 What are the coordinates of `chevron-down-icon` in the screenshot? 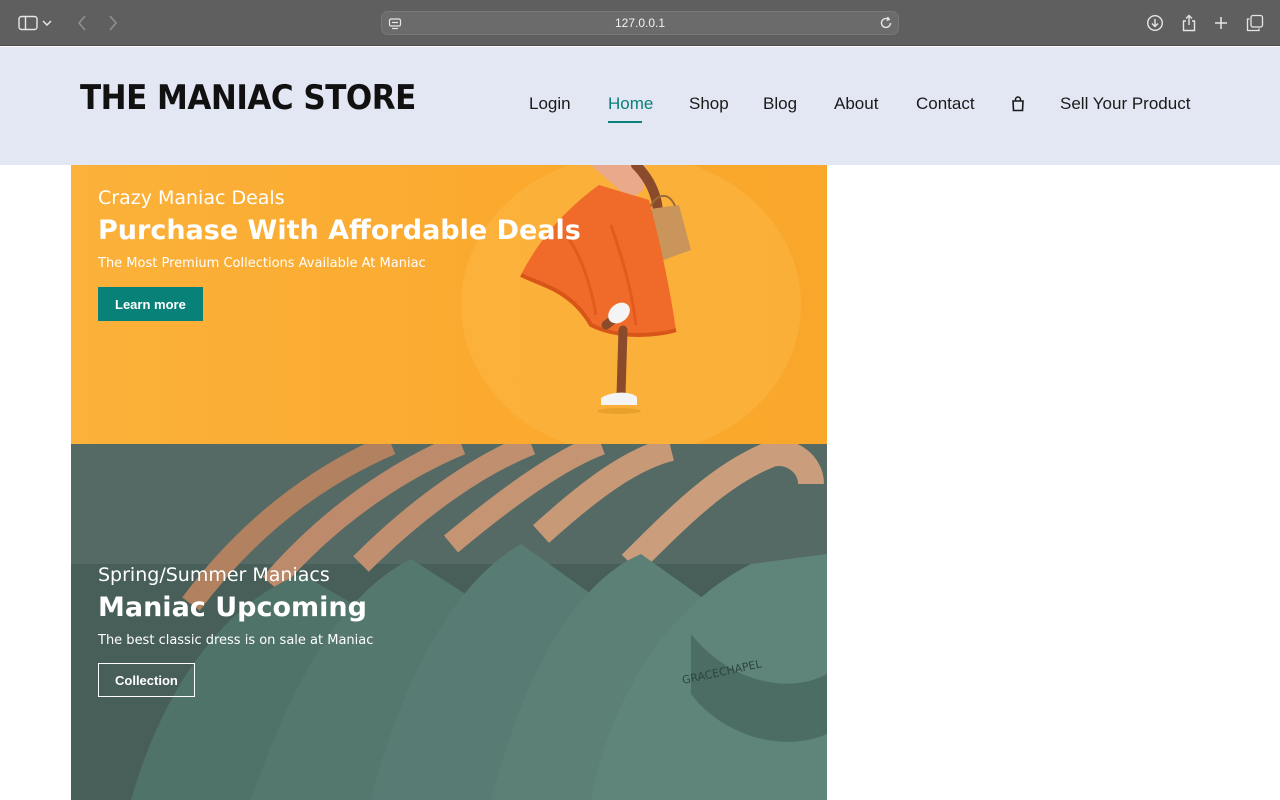 It's located at (47, 23).